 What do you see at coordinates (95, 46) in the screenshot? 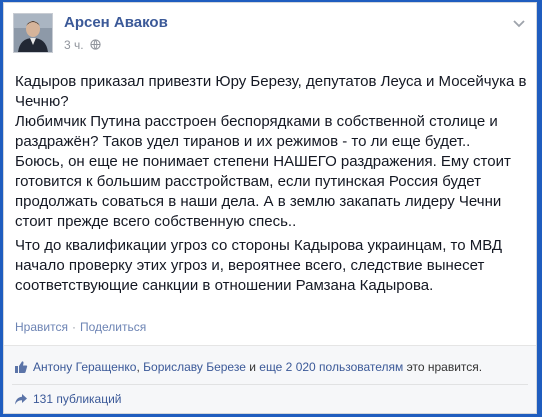
I see `globe-icon` at bounding box center [95, 46].